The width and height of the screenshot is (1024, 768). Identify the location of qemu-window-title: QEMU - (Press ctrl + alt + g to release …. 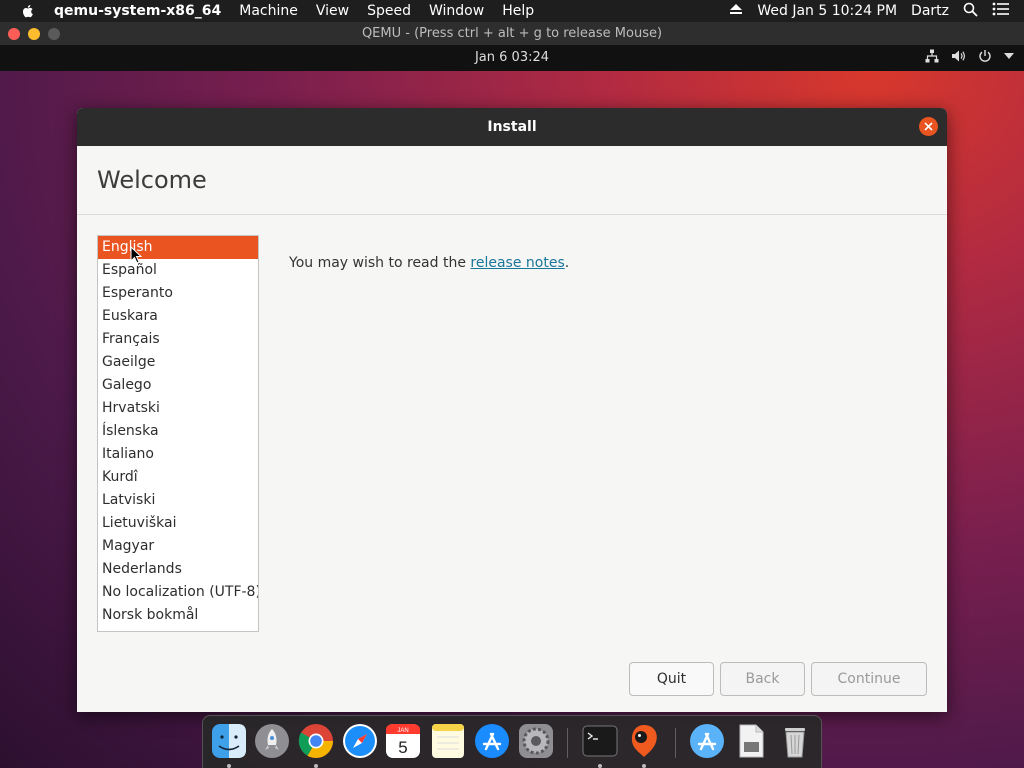
(512, 33).